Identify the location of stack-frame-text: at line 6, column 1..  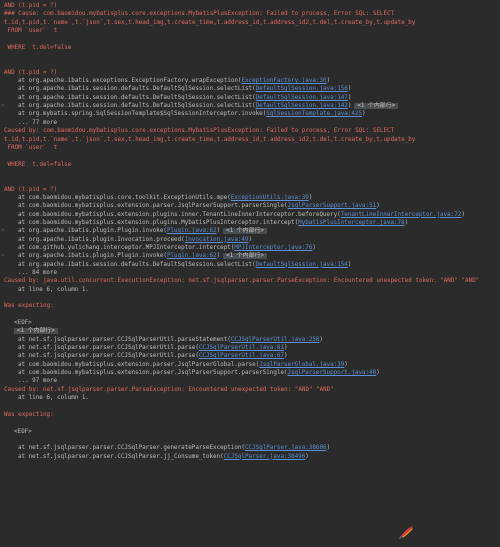
(53, 398).